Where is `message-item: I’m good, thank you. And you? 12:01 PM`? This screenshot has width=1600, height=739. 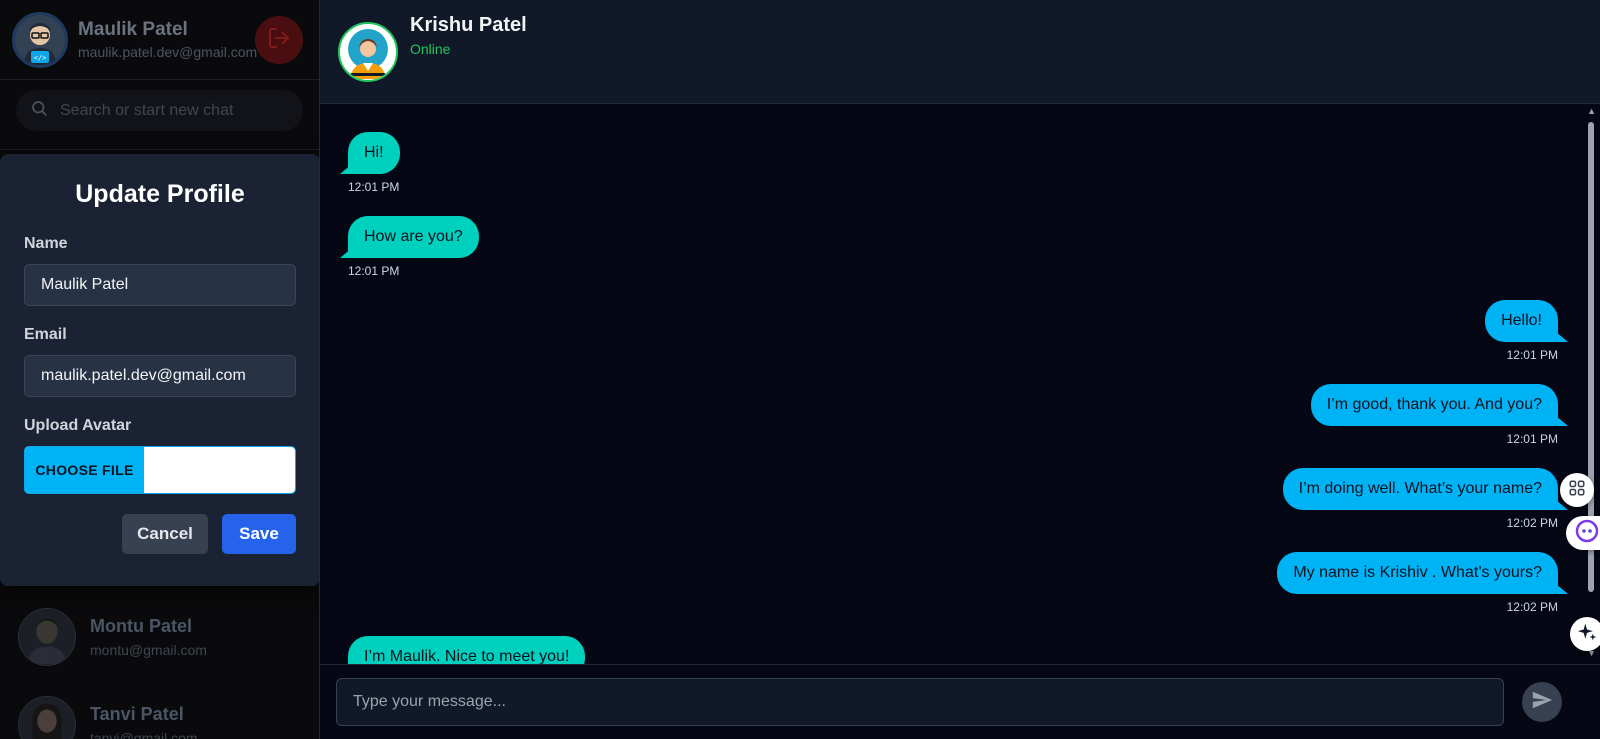
message-item: I’m good, thank you. And you? 12:01 PM is located at coordinates (1439, 415).